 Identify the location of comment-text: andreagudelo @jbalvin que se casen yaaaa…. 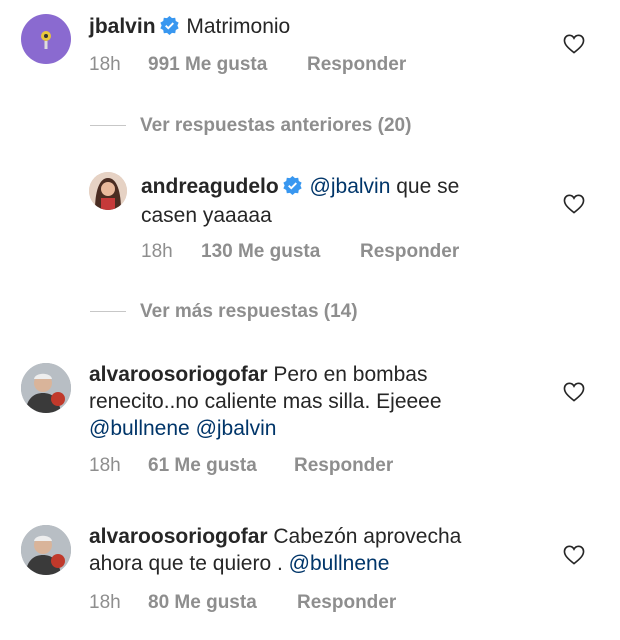
(341, 201).